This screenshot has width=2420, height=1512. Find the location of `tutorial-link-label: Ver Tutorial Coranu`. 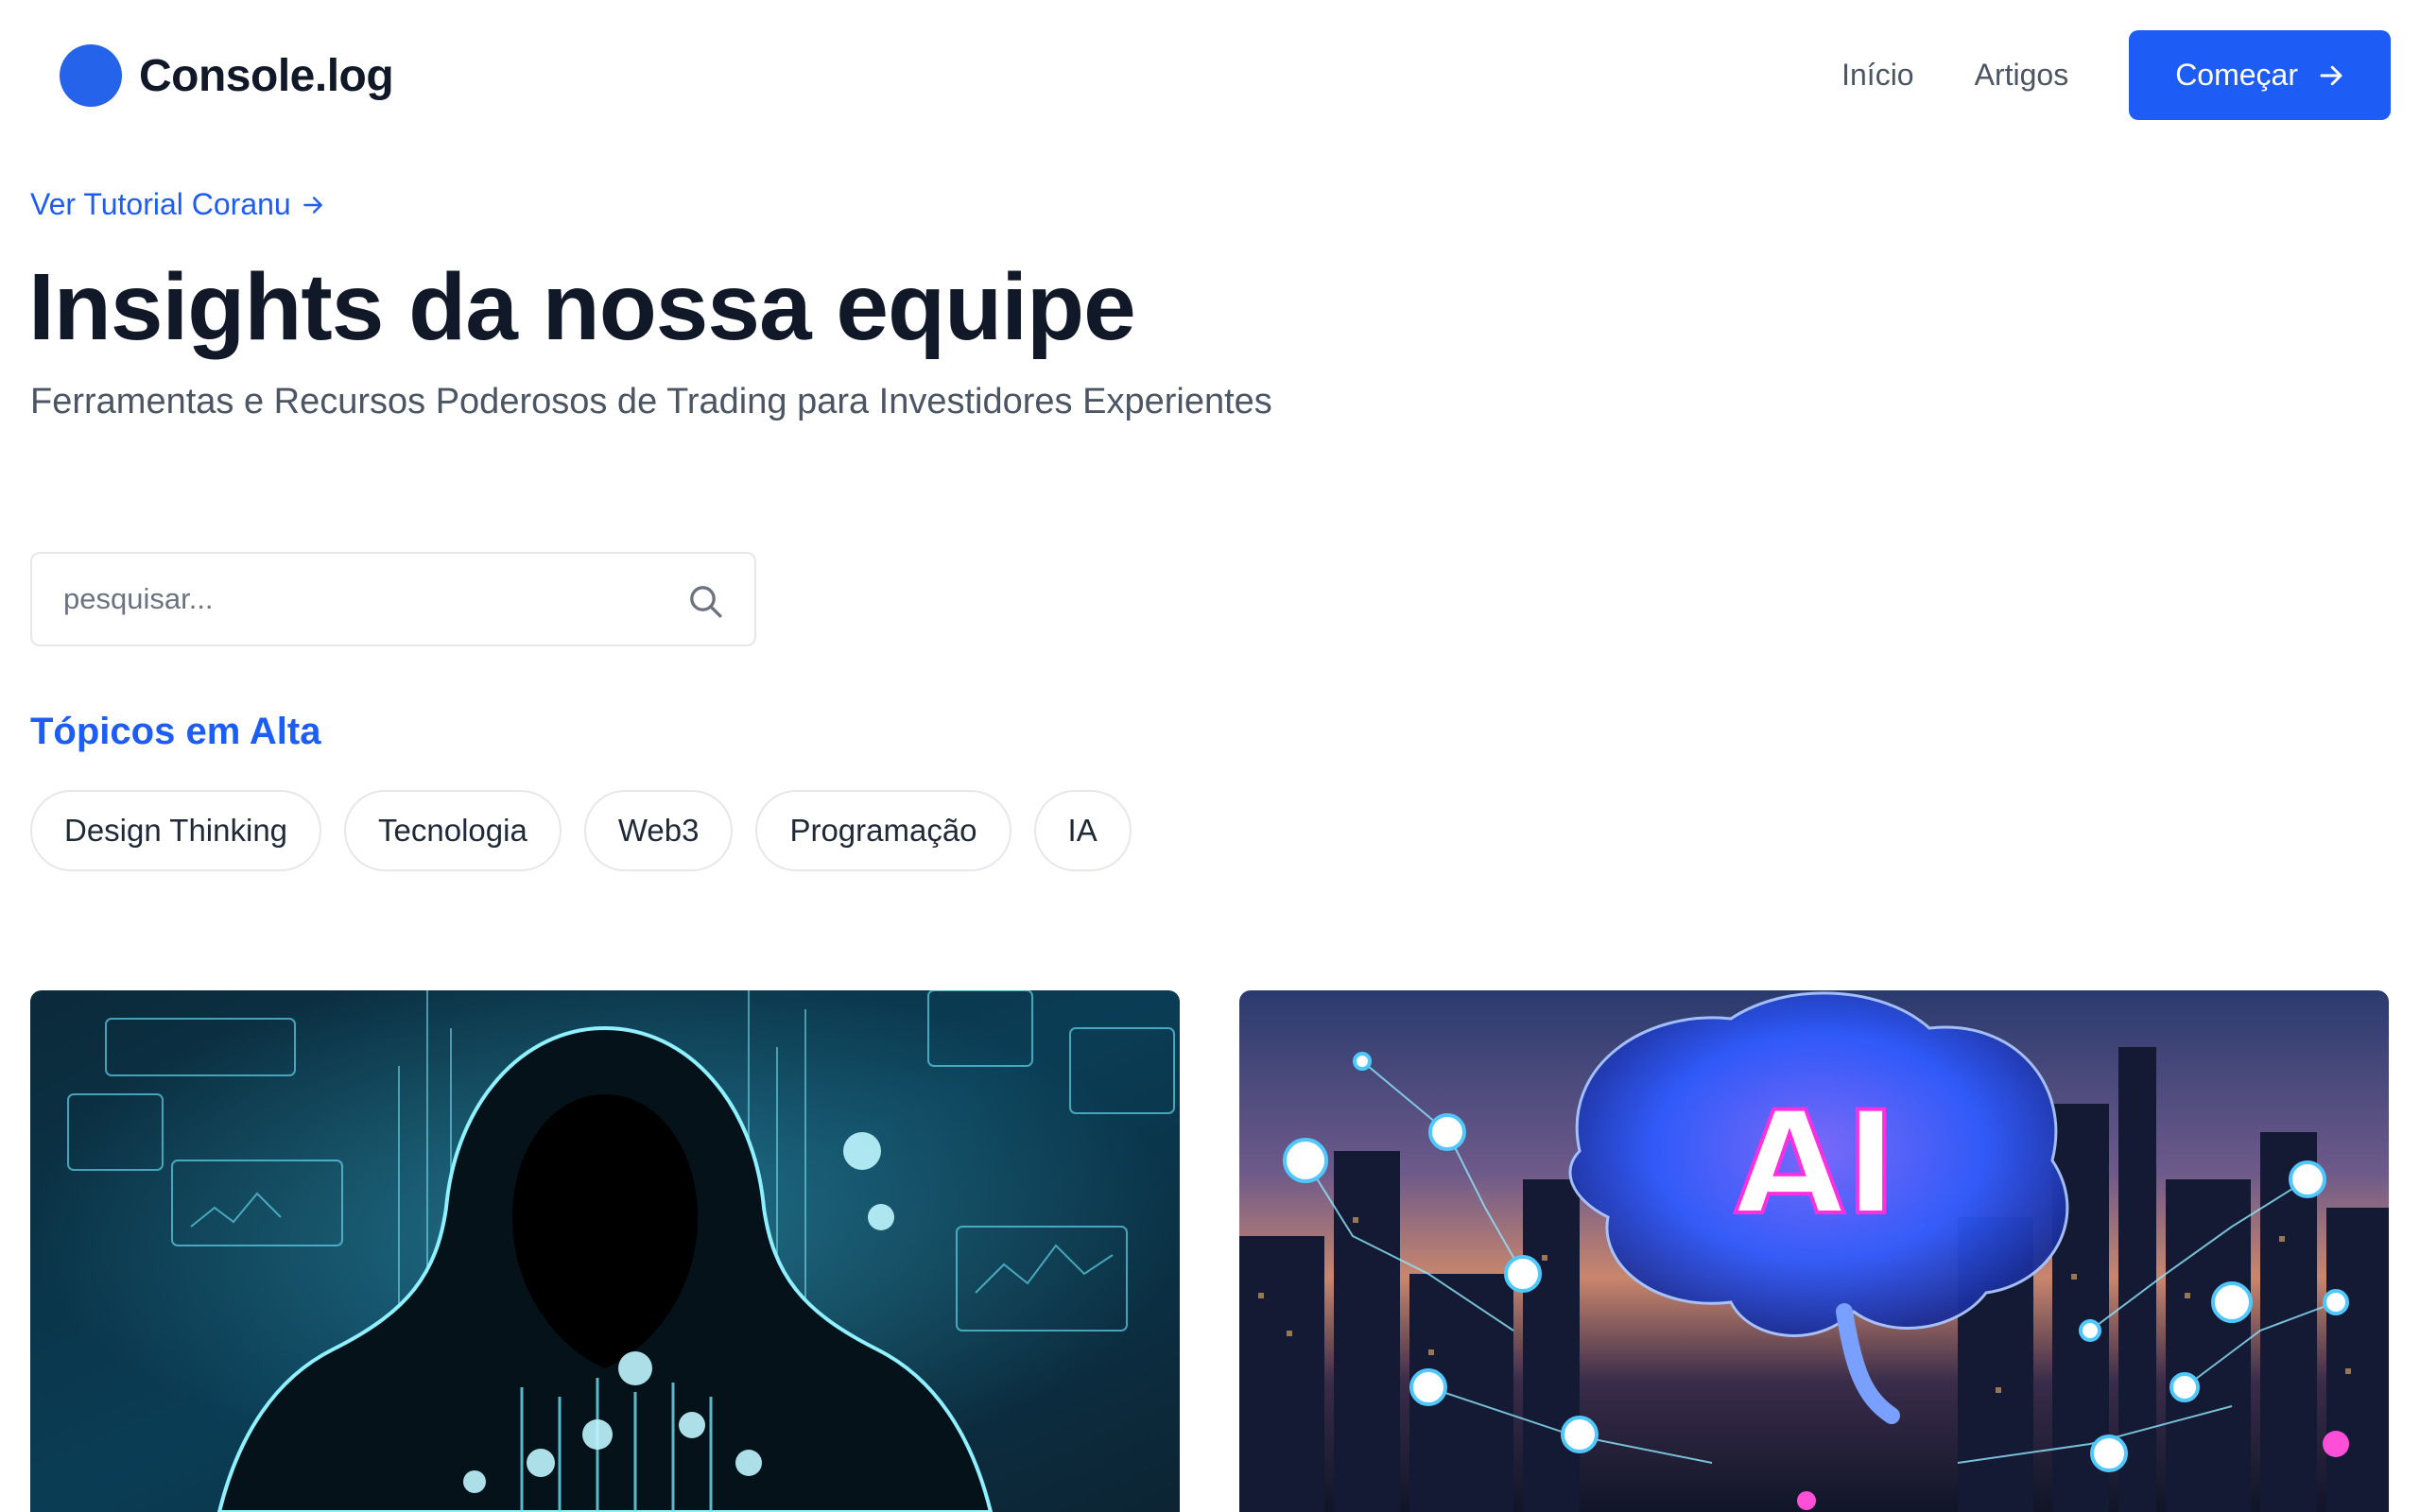

tutorial-link-label: Ver Tutorial Coranu is located at coordinates (161, 204).